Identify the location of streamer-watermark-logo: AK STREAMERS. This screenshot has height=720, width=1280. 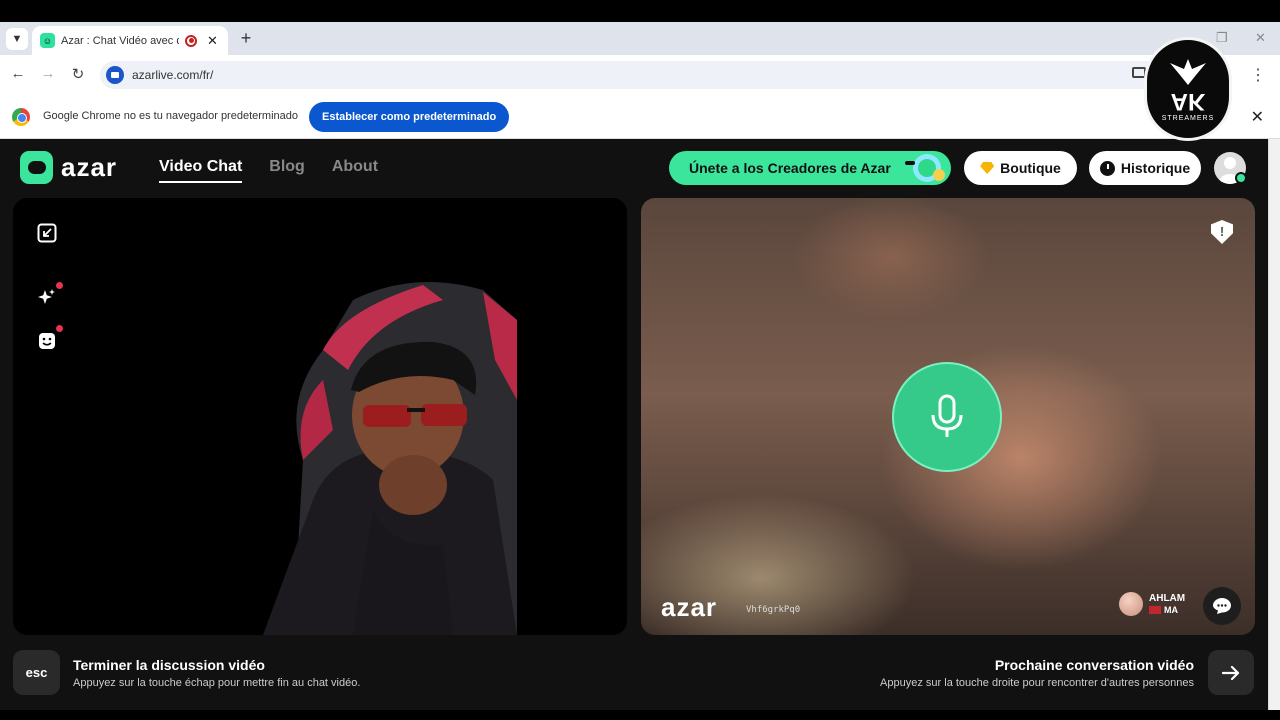
(1188, 89).